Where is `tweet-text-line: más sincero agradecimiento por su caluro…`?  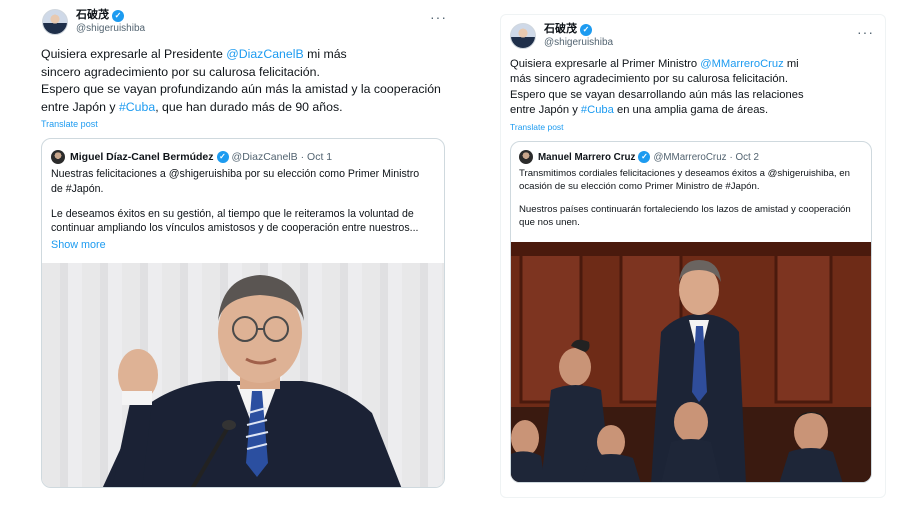 tweet-text-line: más sincero agradecimiento por su caluro… is located at coordinates (657, 79).